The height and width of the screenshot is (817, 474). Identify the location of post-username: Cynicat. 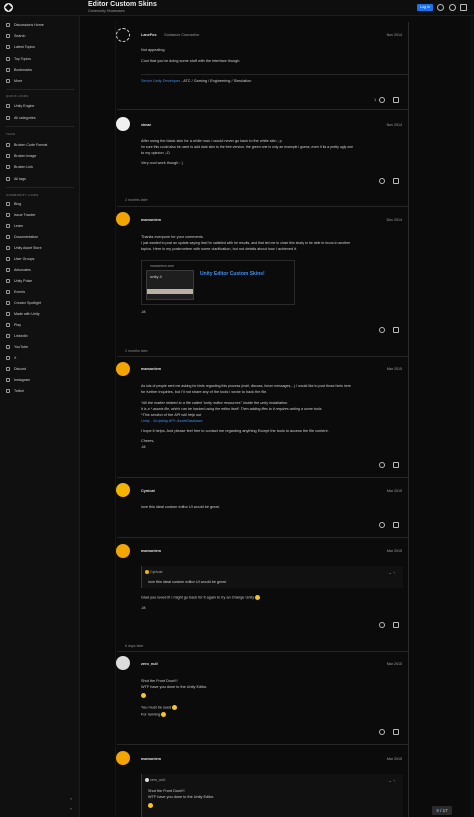
(148, 491).